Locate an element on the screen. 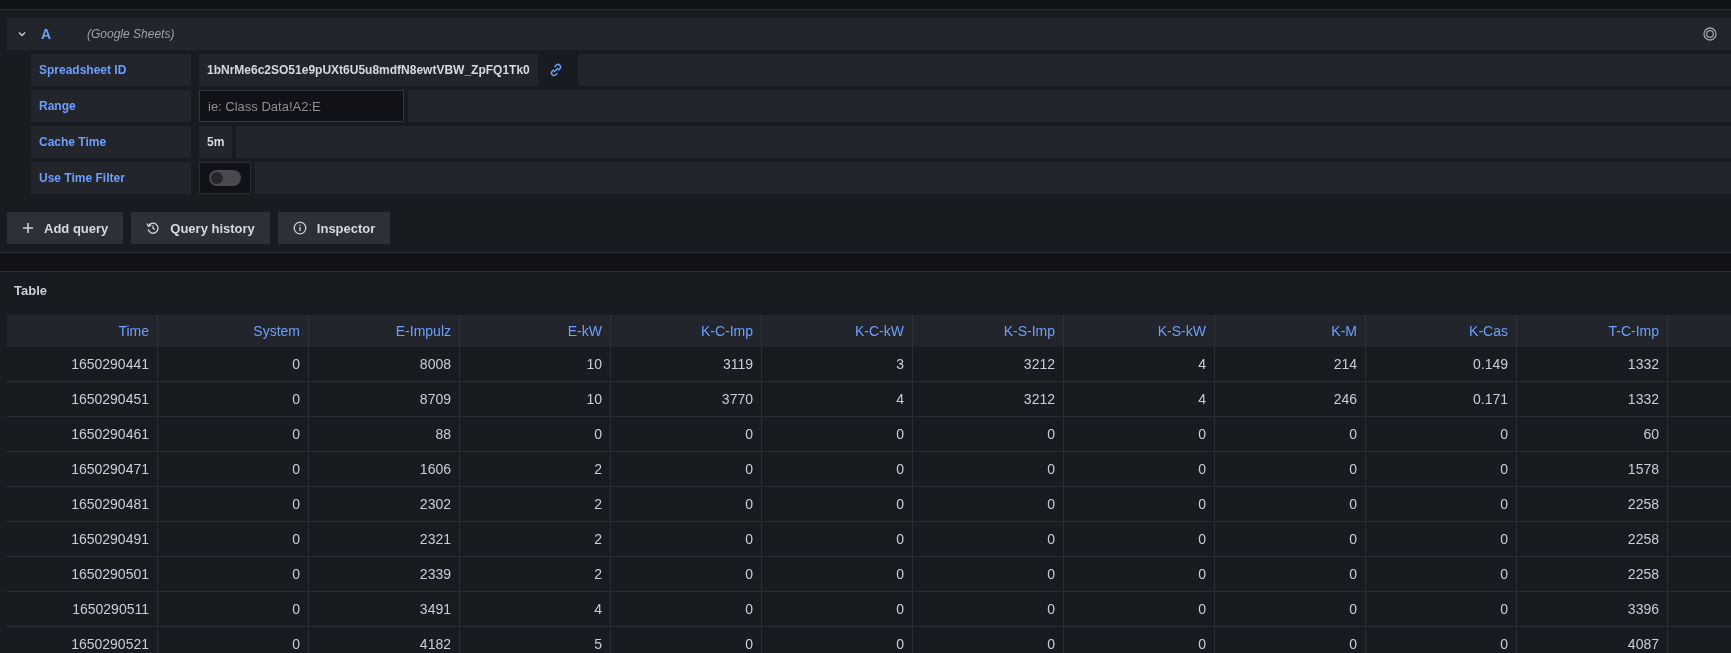 The image size is (1731, 653). table-cell: 1578 is located at coordinates (1592, 469).